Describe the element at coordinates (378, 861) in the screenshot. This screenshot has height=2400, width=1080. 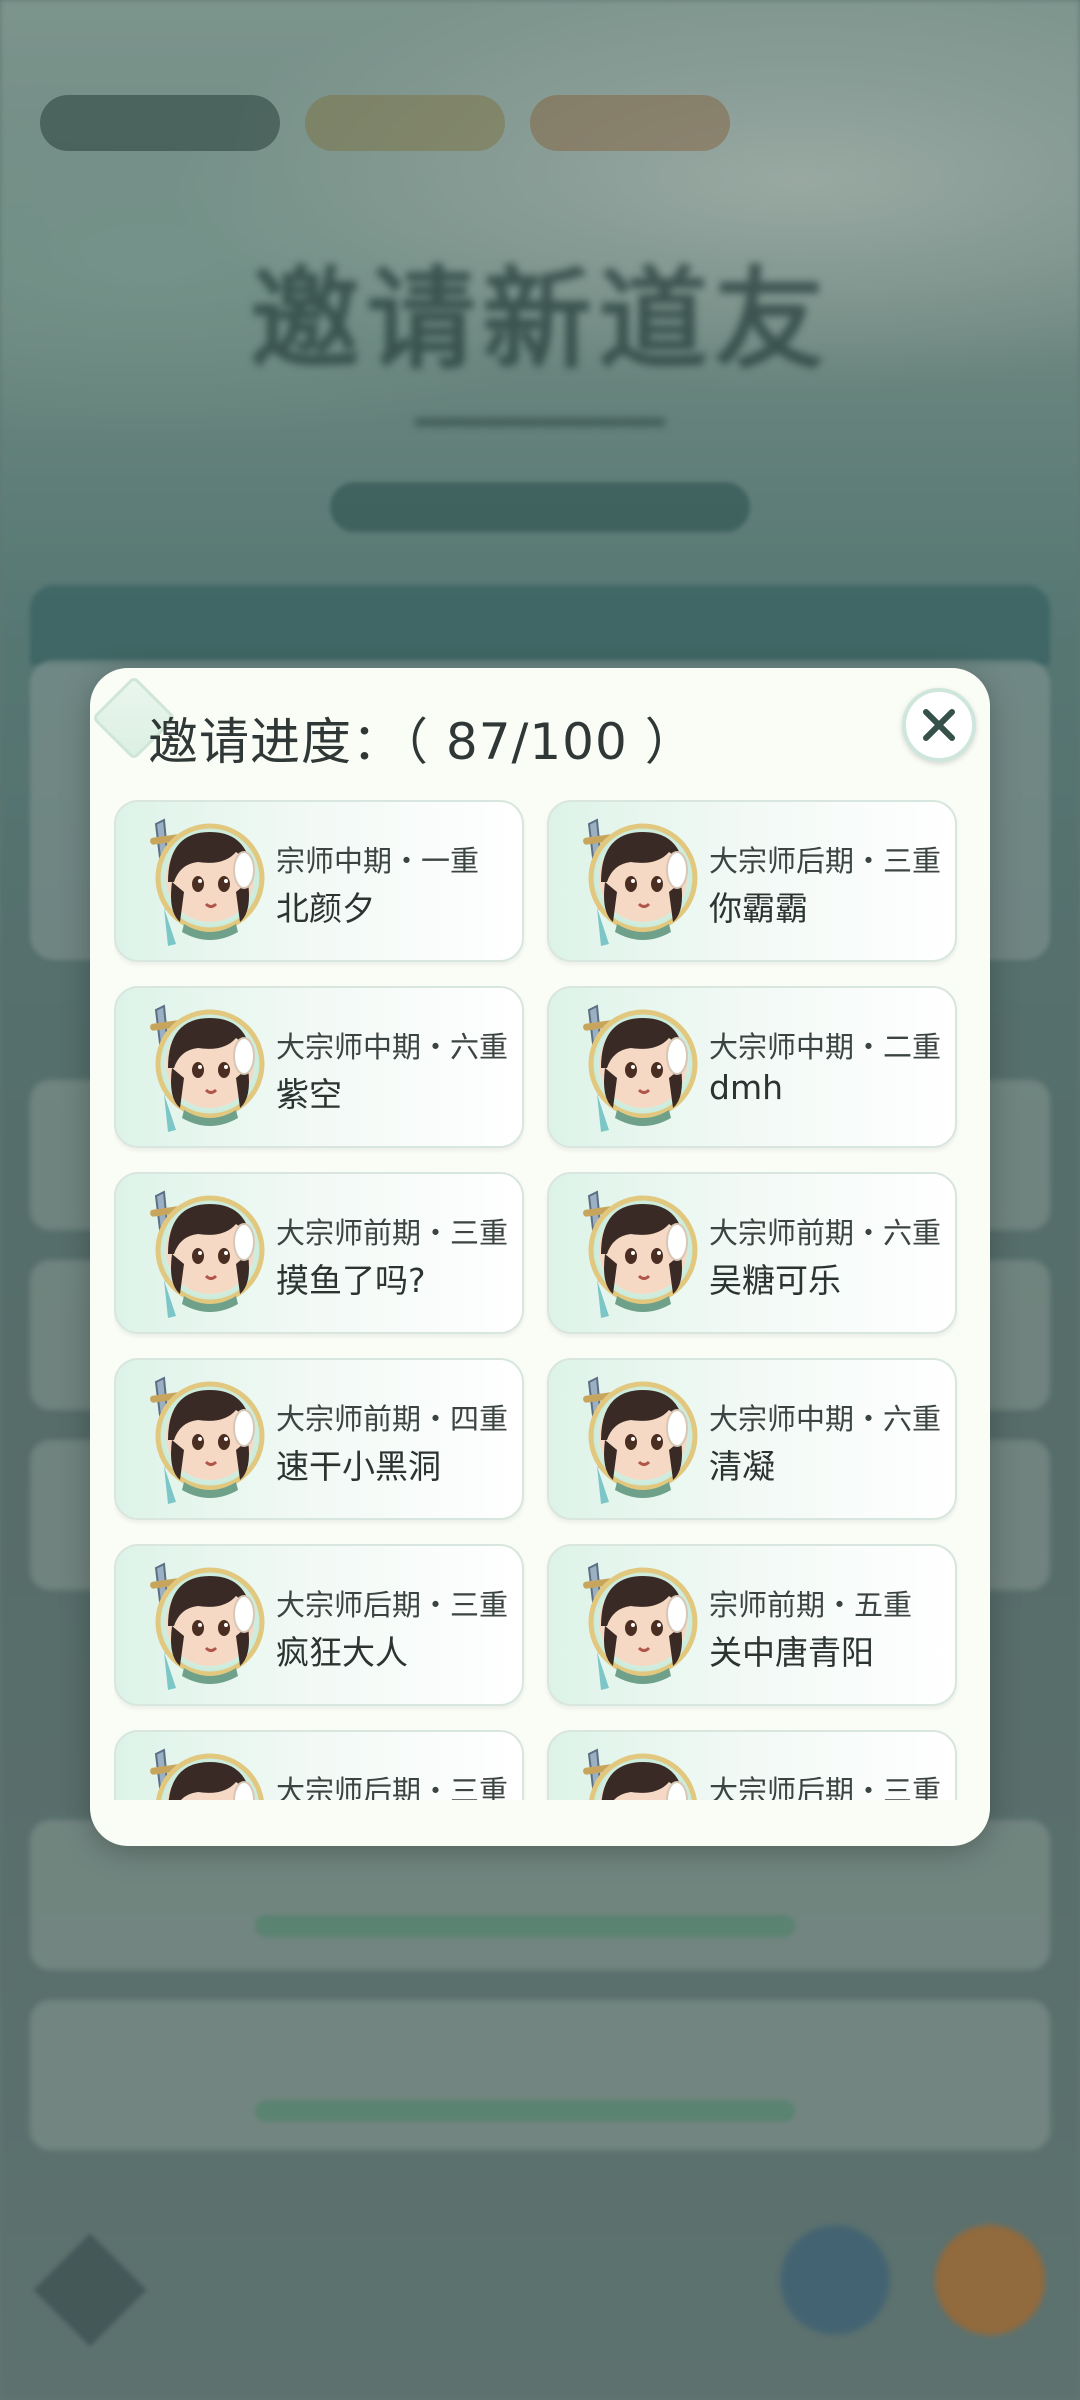
I see `invitee-rank: 宗师中期・一重` at that location.